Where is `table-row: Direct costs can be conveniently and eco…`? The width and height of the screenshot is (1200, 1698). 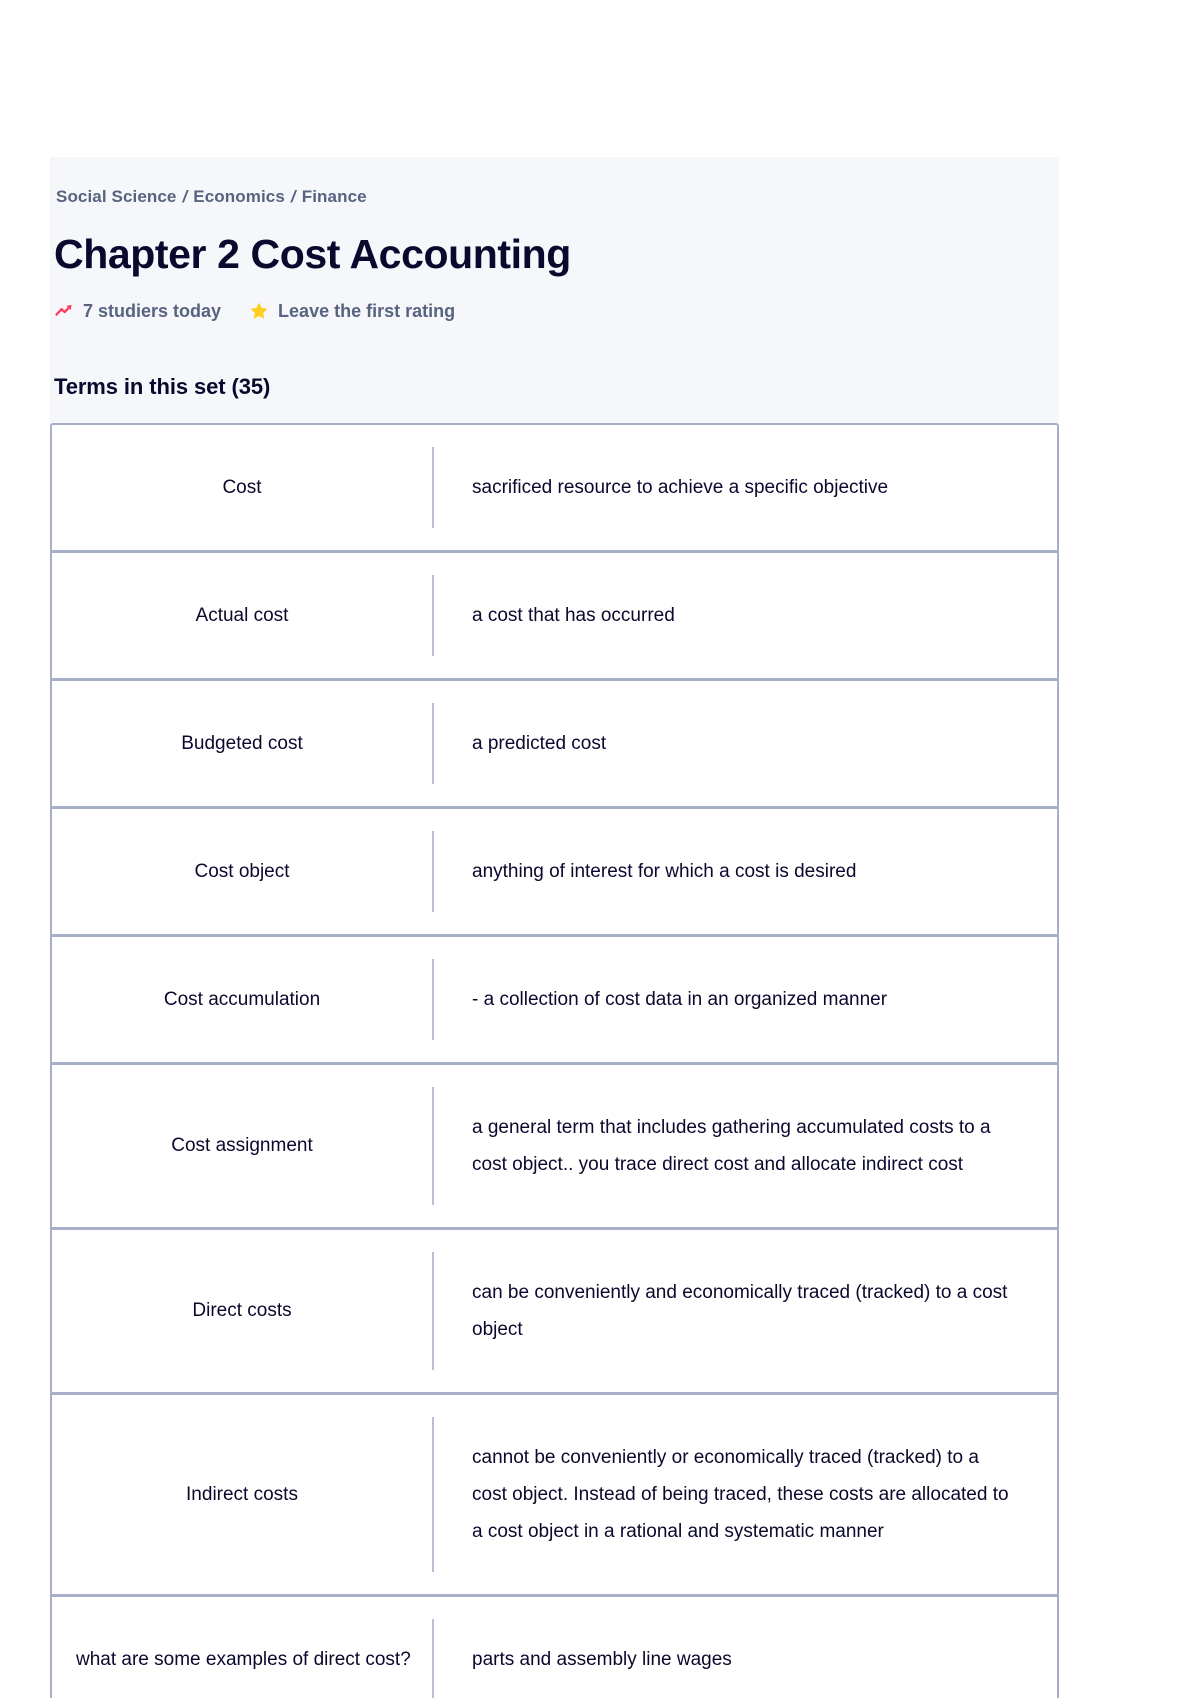 table-row: Direct costs can be conveniently and eco… is located at coordinates (554, 1312).